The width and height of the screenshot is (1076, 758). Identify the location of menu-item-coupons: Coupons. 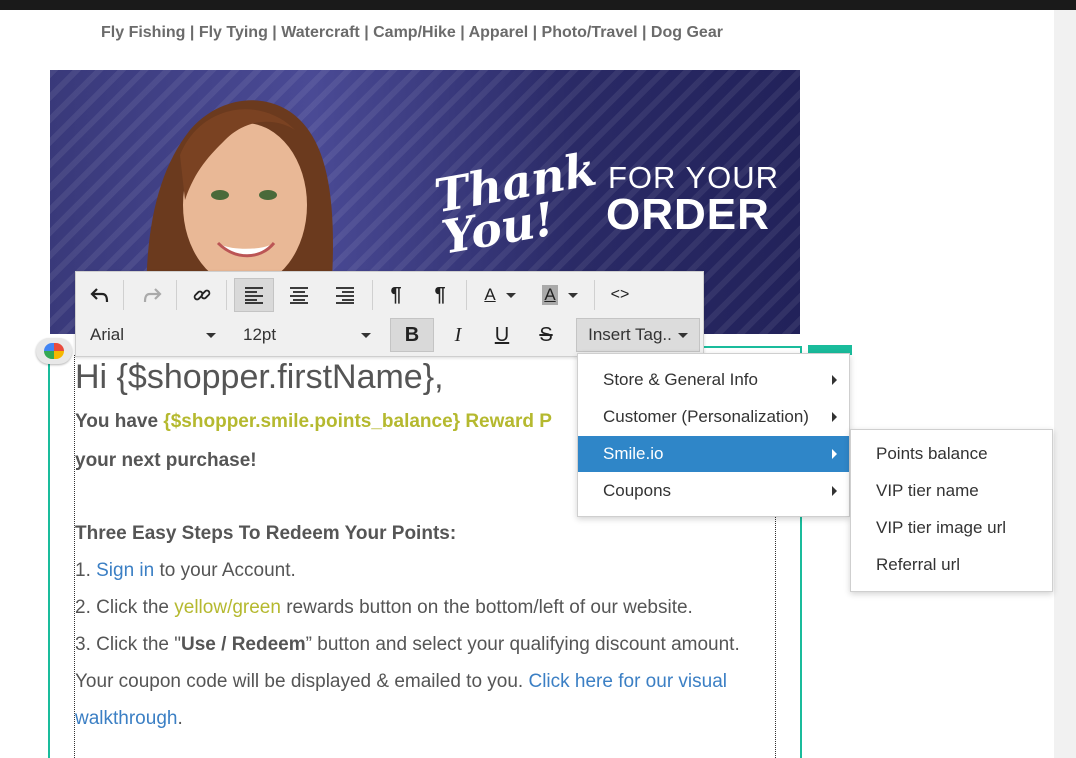
(713, 491).